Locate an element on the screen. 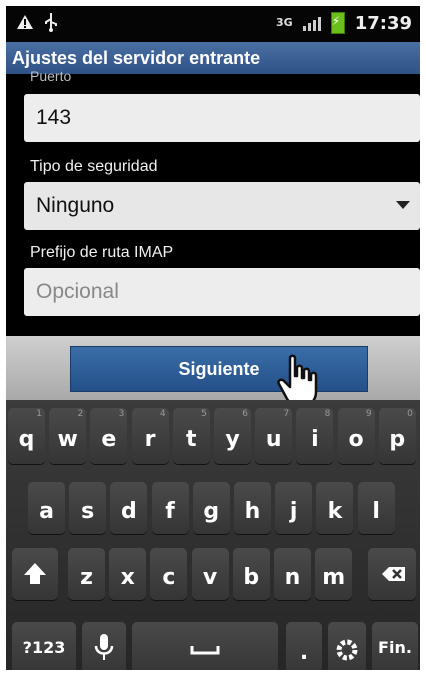 The height and width of the screenshot is (682, 426). key-v: v is located at coordinates (210, 574).